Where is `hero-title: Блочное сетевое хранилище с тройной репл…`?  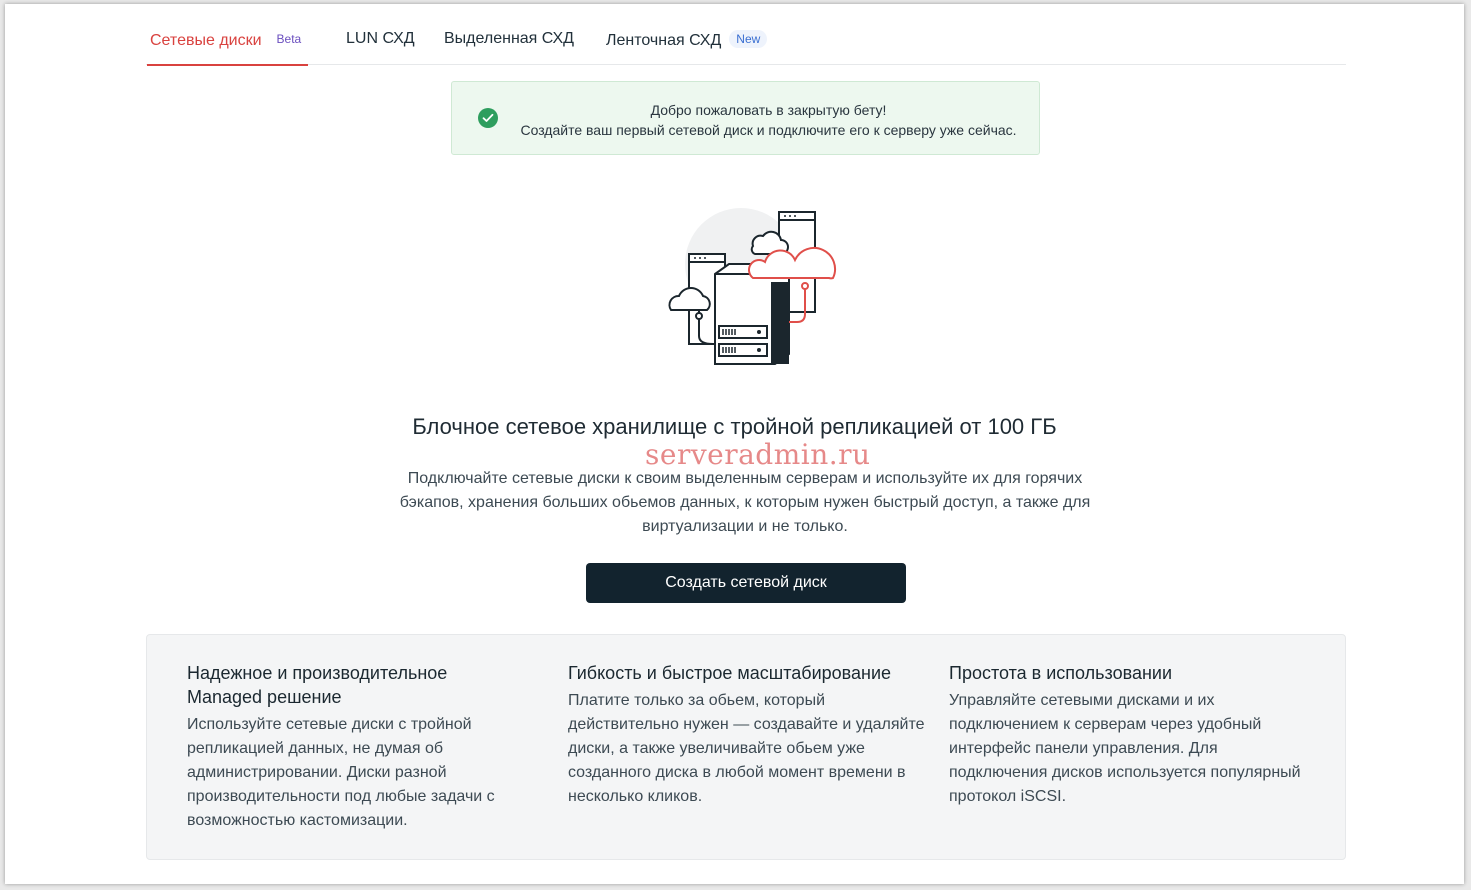
hero-title: Блочное сетевое хранилище с тройной репл… is located at coordinates (734, 426).